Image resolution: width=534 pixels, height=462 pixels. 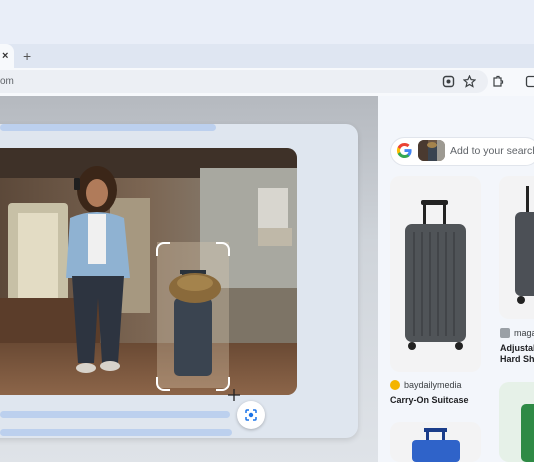 What do you see at coordinates (529, 81) in the screenshot?
I see `side-panel-icon` at bounding box center [529, 81].